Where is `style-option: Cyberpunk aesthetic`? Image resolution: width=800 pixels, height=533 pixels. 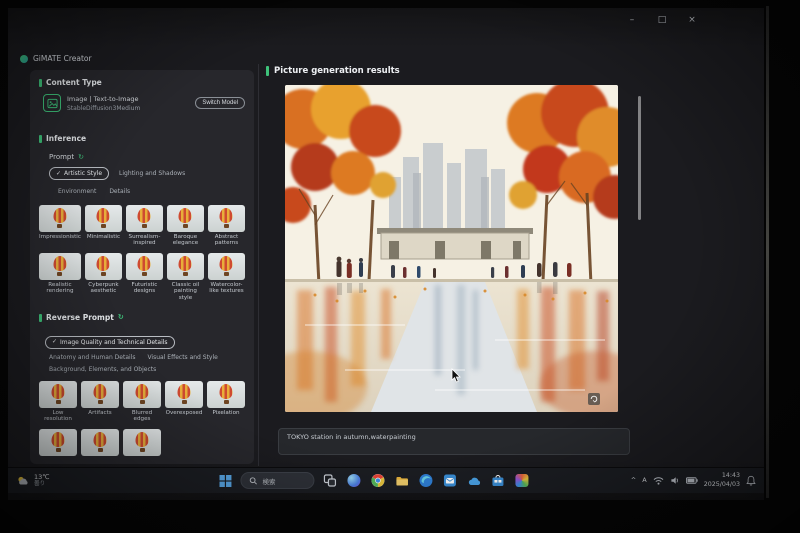
style-option: Cyberpunk aesthetic is located at coordinates (103, 276).